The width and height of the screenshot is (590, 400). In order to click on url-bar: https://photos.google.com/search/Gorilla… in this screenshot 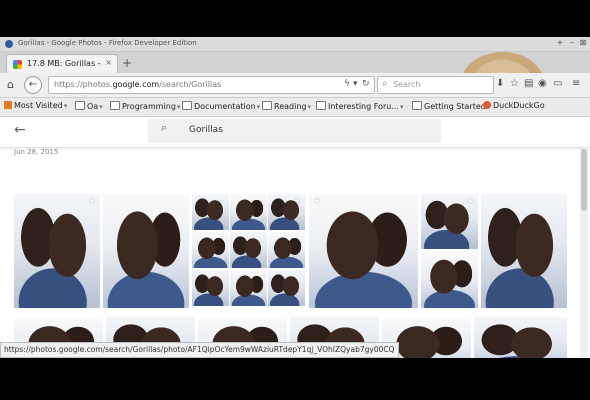, I will do `click(211, 85)`.